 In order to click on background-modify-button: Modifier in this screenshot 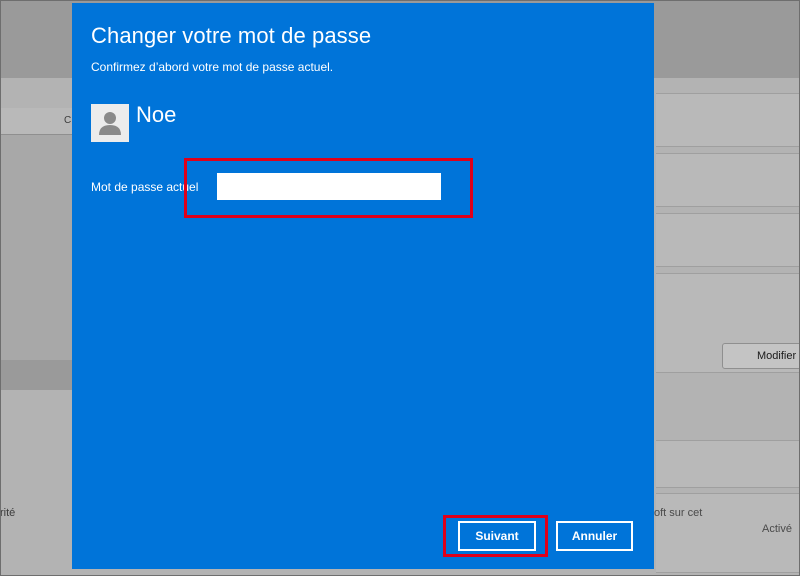, I will do `click(761, 356)`.